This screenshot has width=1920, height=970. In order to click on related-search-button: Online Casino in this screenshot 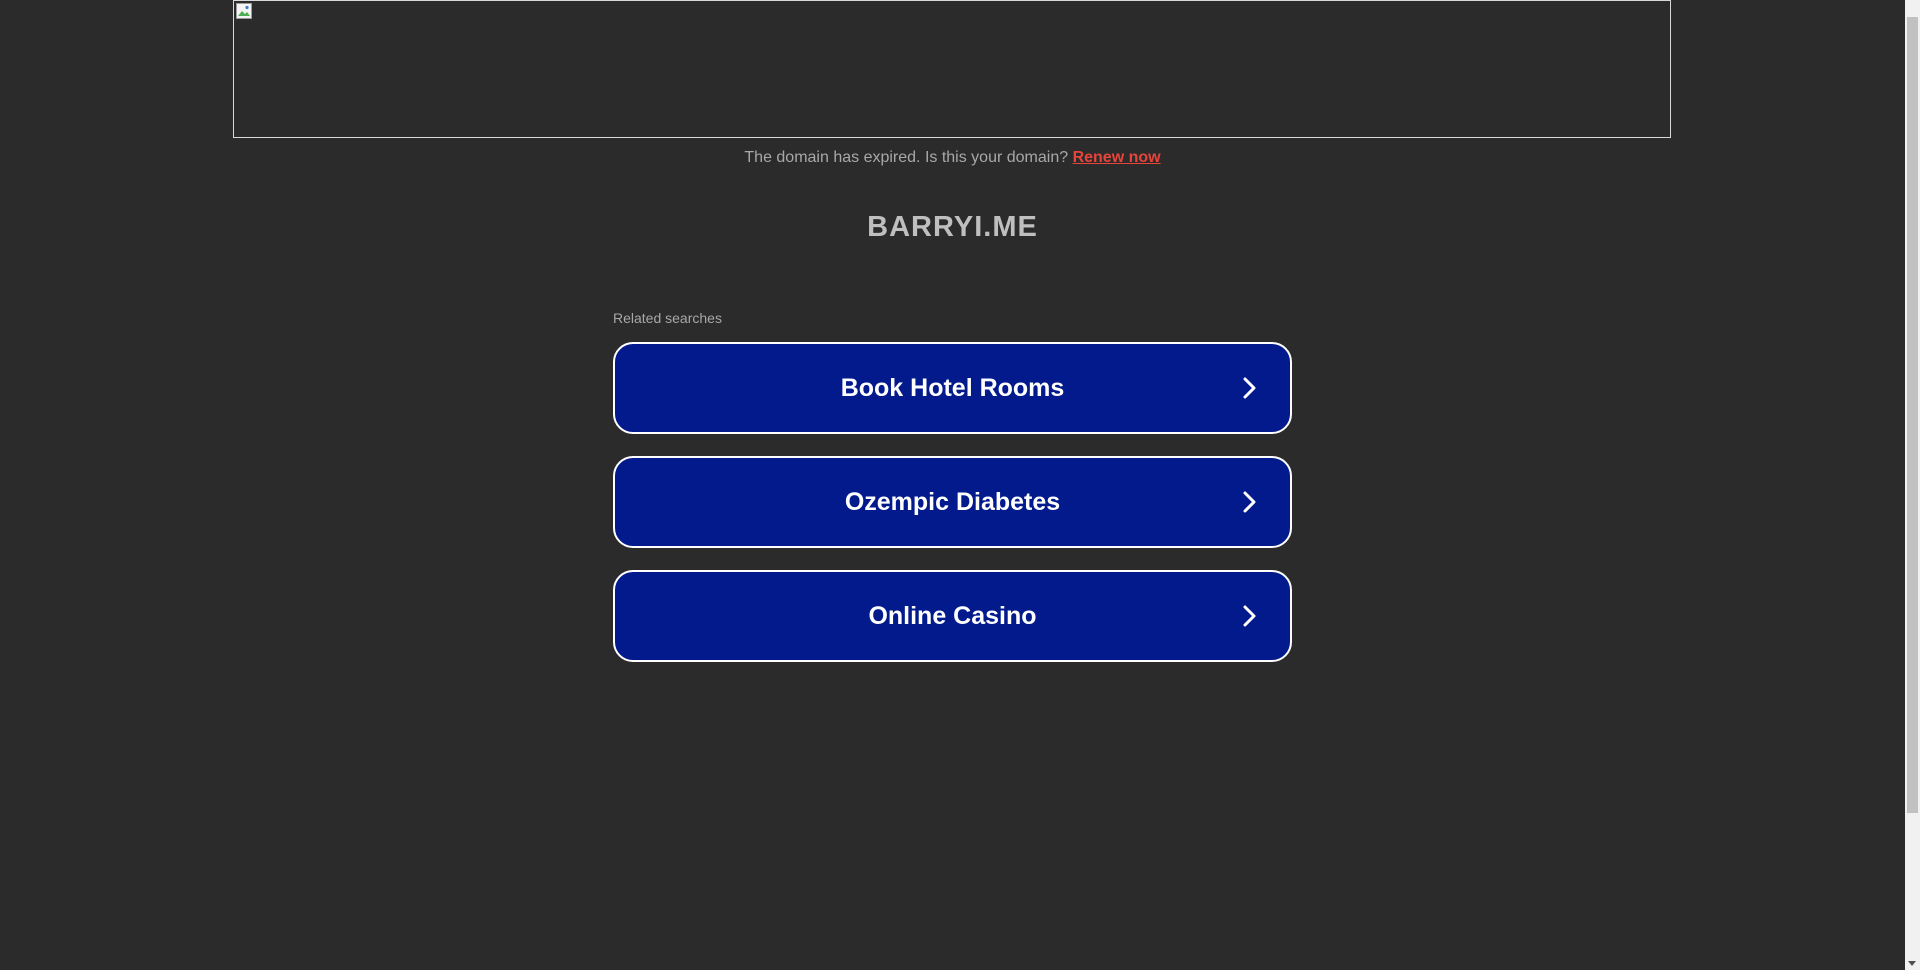, I will do `click(952, 616)`.